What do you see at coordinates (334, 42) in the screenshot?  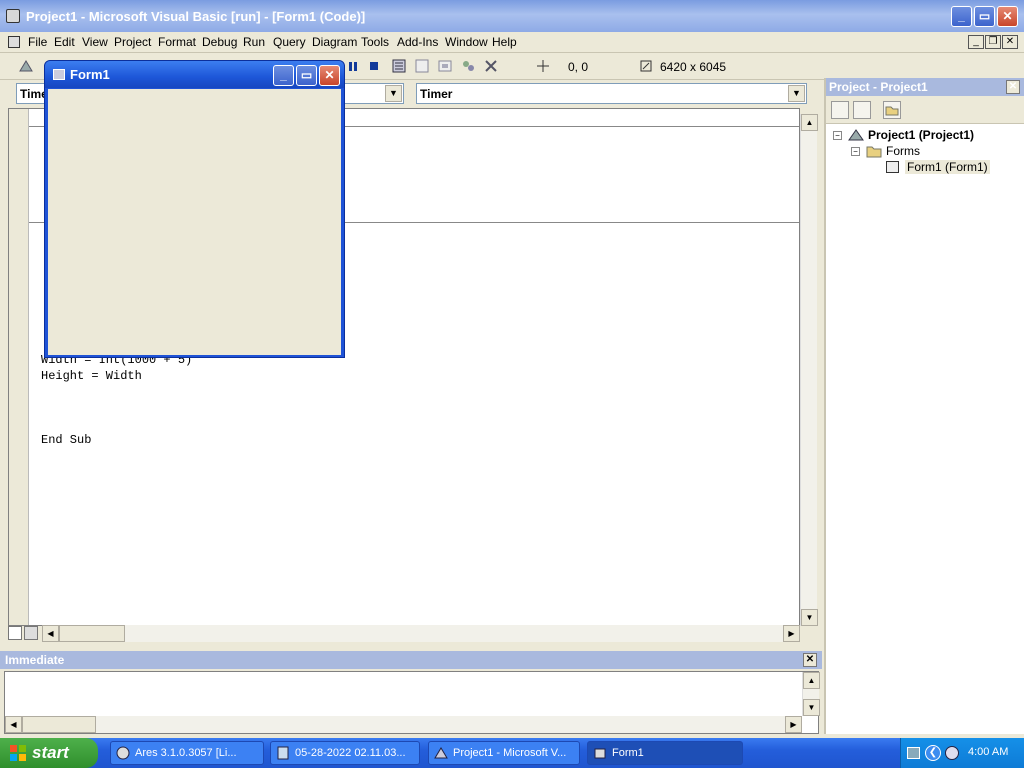 I see `menu-diagram: Diagram` at bounding box center [334, 42].